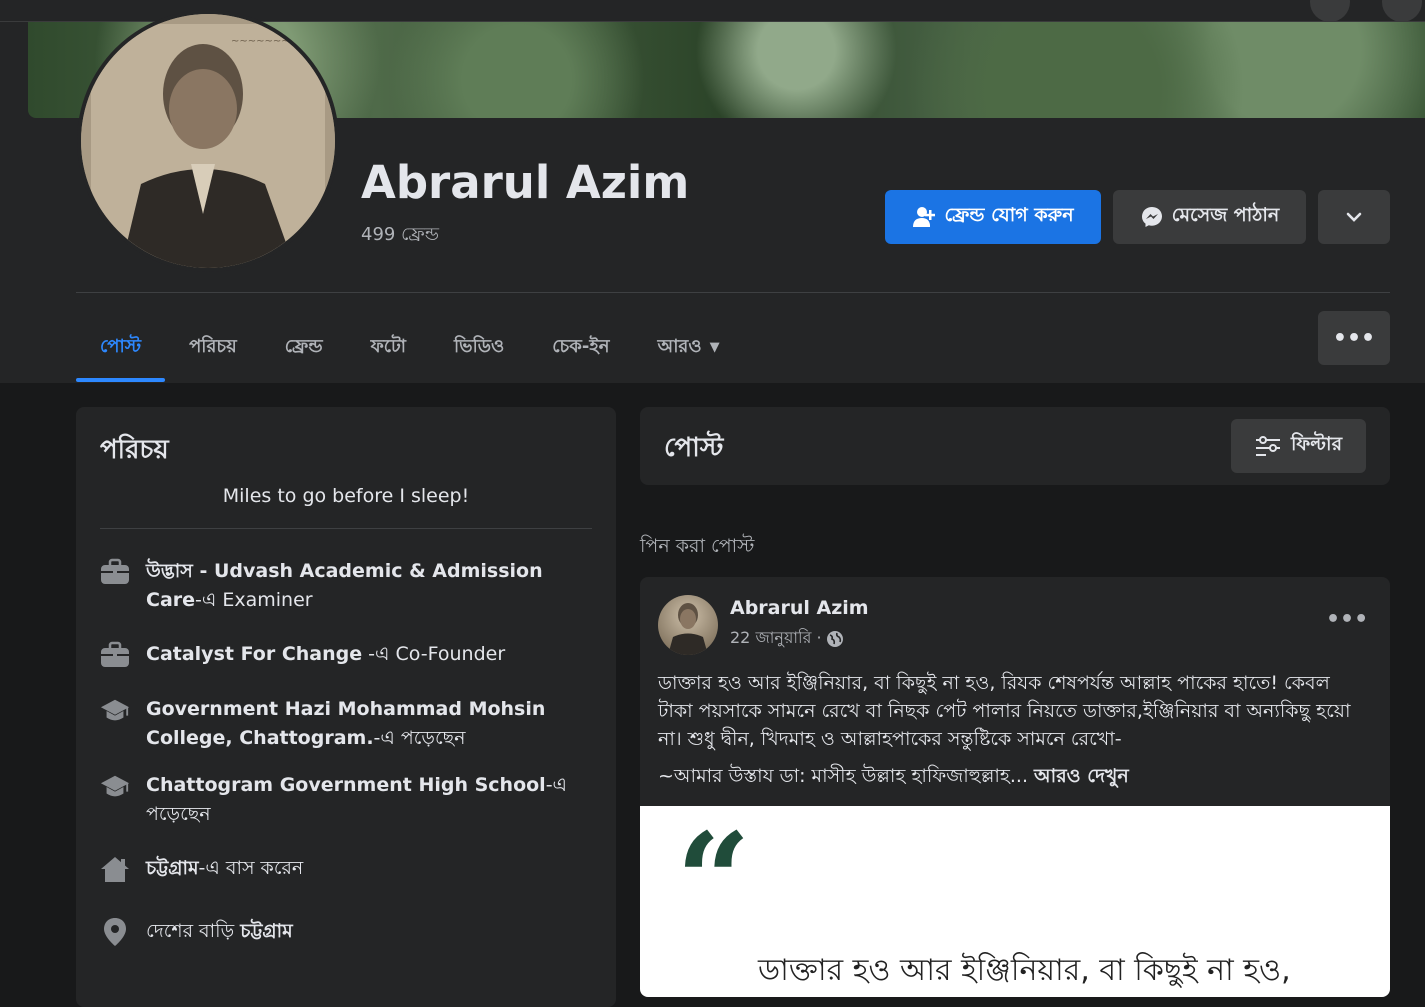 Image resolution: width=1425 pixels, height=1007 pixels. Describe the element at coordinates (350, 869) in the screenshot. I see `info-current-city: চট্টগ্রাম-এ বাস করেন` at that location.